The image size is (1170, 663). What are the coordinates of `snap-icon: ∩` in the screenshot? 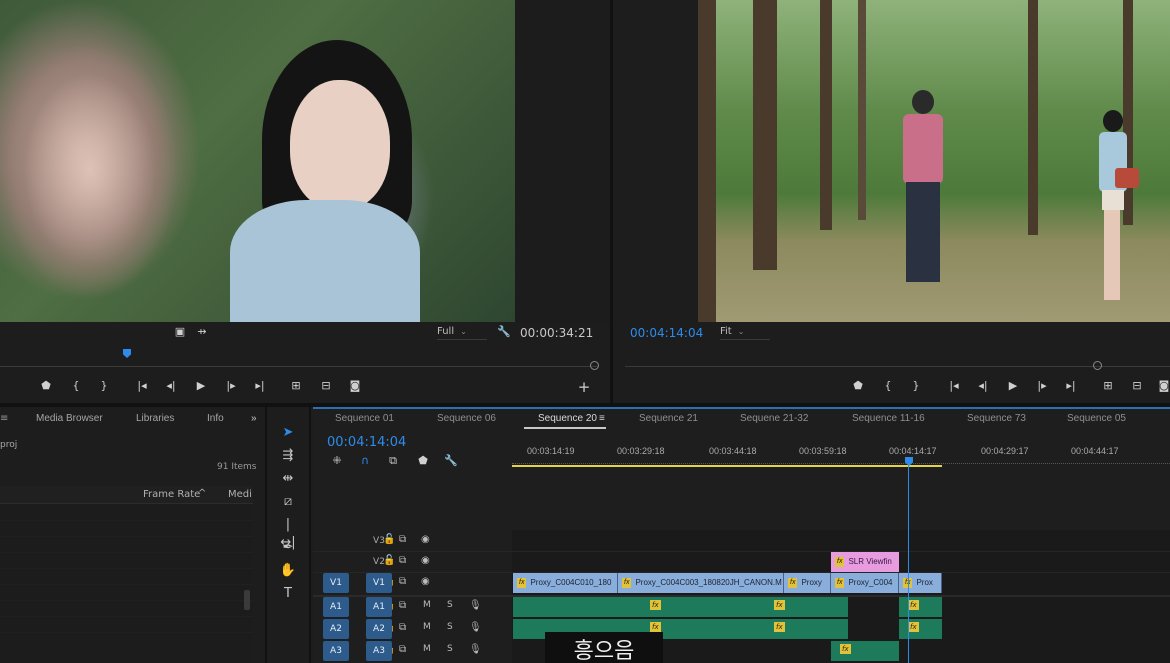 It's located at (365, 461).